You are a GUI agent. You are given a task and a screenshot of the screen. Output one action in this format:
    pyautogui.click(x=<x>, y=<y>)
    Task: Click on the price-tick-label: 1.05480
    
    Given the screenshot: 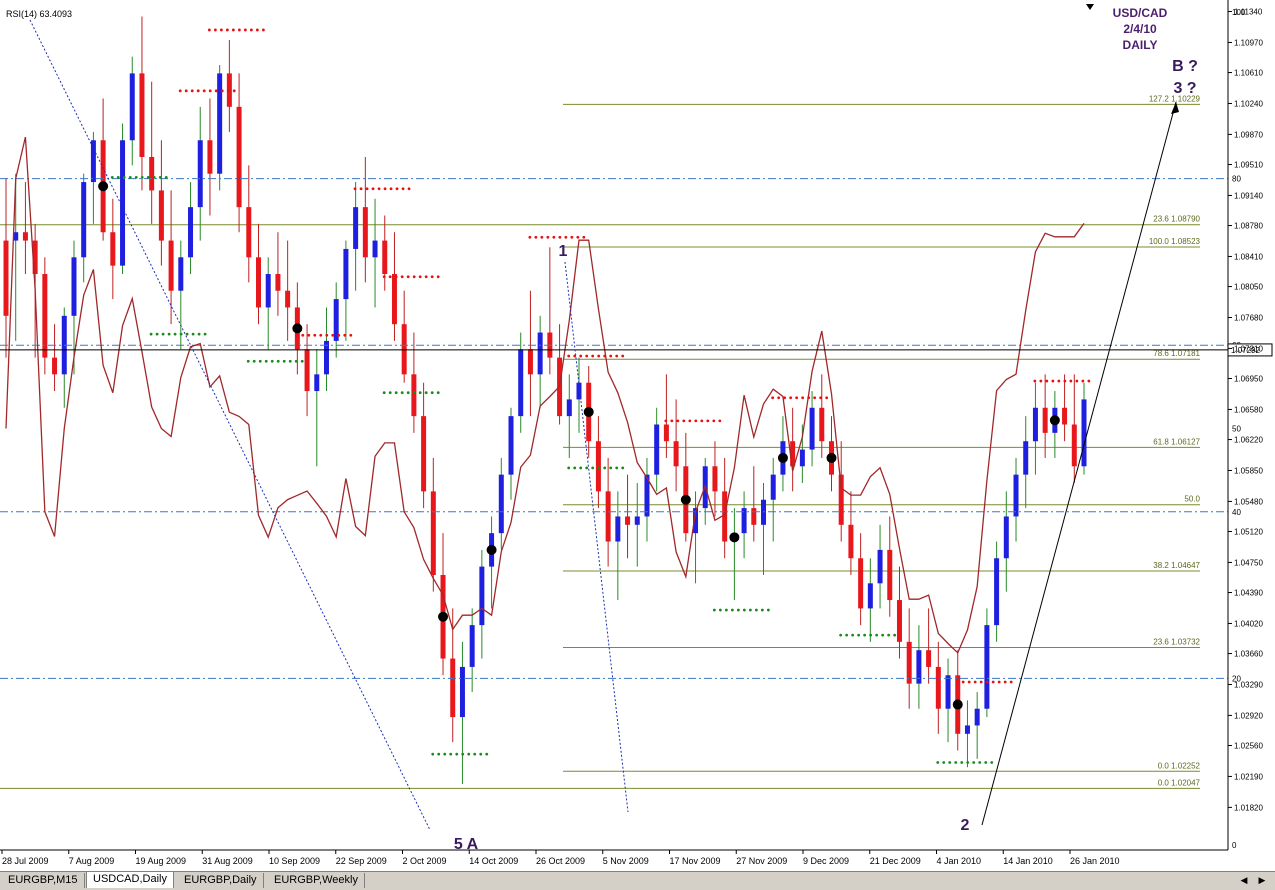 What is the action you would take?
    pyautogui.click(x=1248, y=501)
    